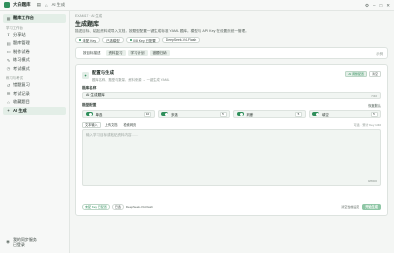 The width and height of the screenshot is (394, 253). What do you see at coordinates (34, 110) in the screenshot?
I see `sidebar-item-ai-generate: ✦ AI 生成` at bounding box center [34, 110].